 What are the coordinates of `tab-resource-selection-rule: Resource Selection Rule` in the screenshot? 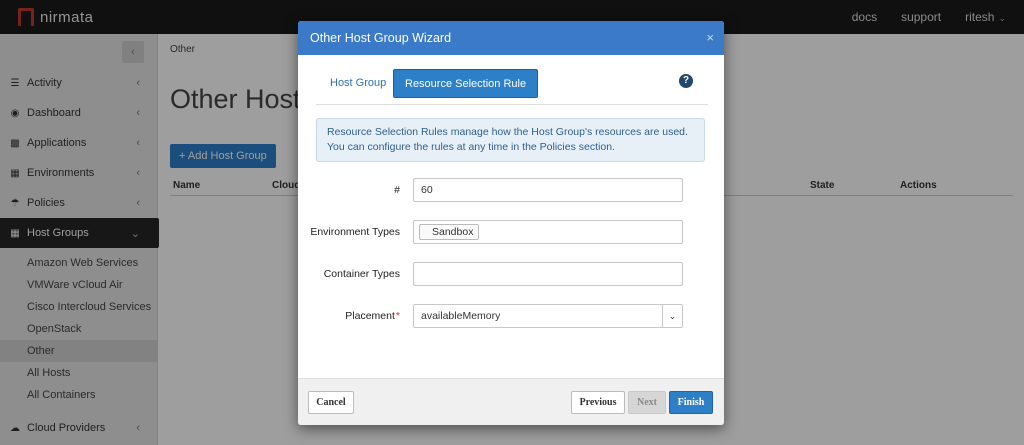 It's located at (466, 83).